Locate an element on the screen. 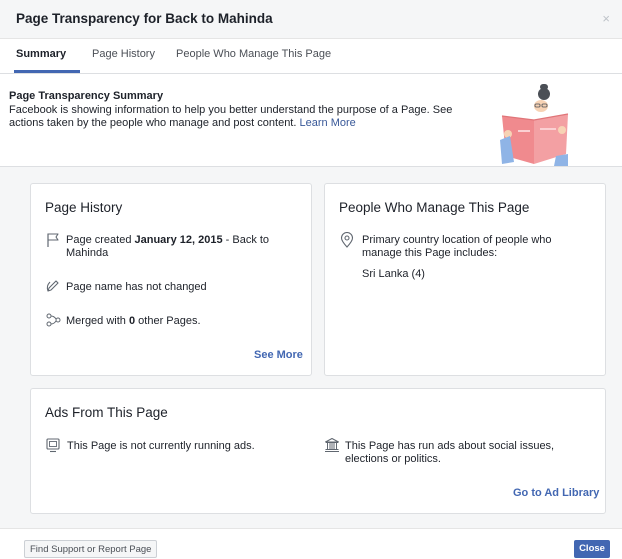 Image resolution: width=622 pixels, height=559 pixels. people-manage-title: People Who Manage This Page is located at coordinates (434, 207).